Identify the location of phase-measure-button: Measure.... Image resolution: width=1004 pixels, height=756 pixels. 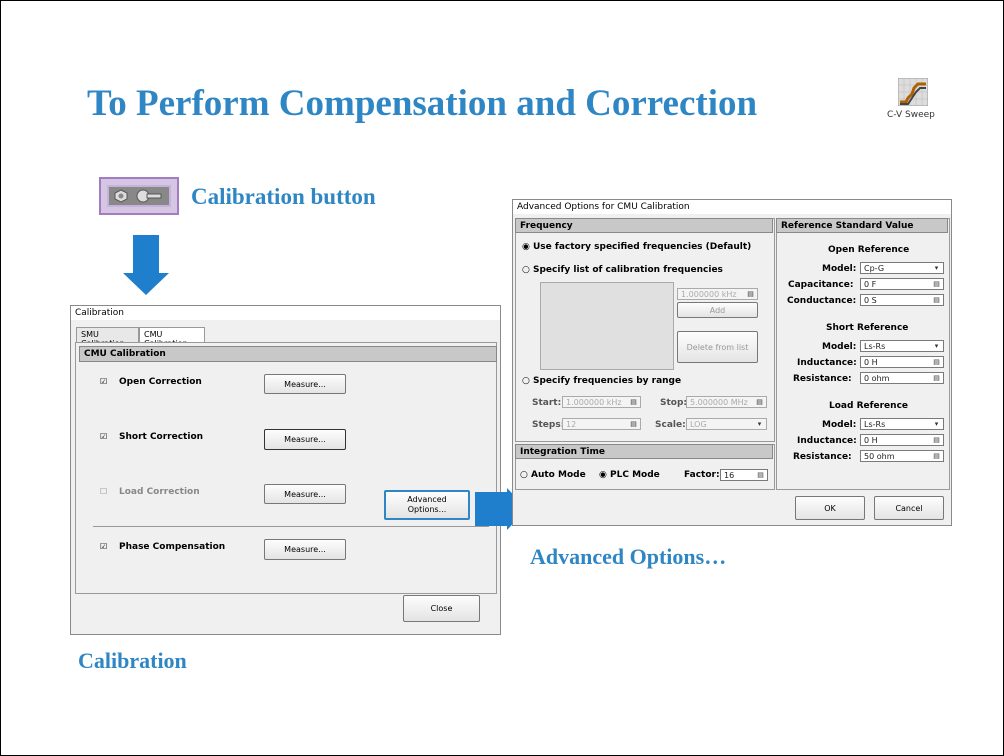
(305, 549).